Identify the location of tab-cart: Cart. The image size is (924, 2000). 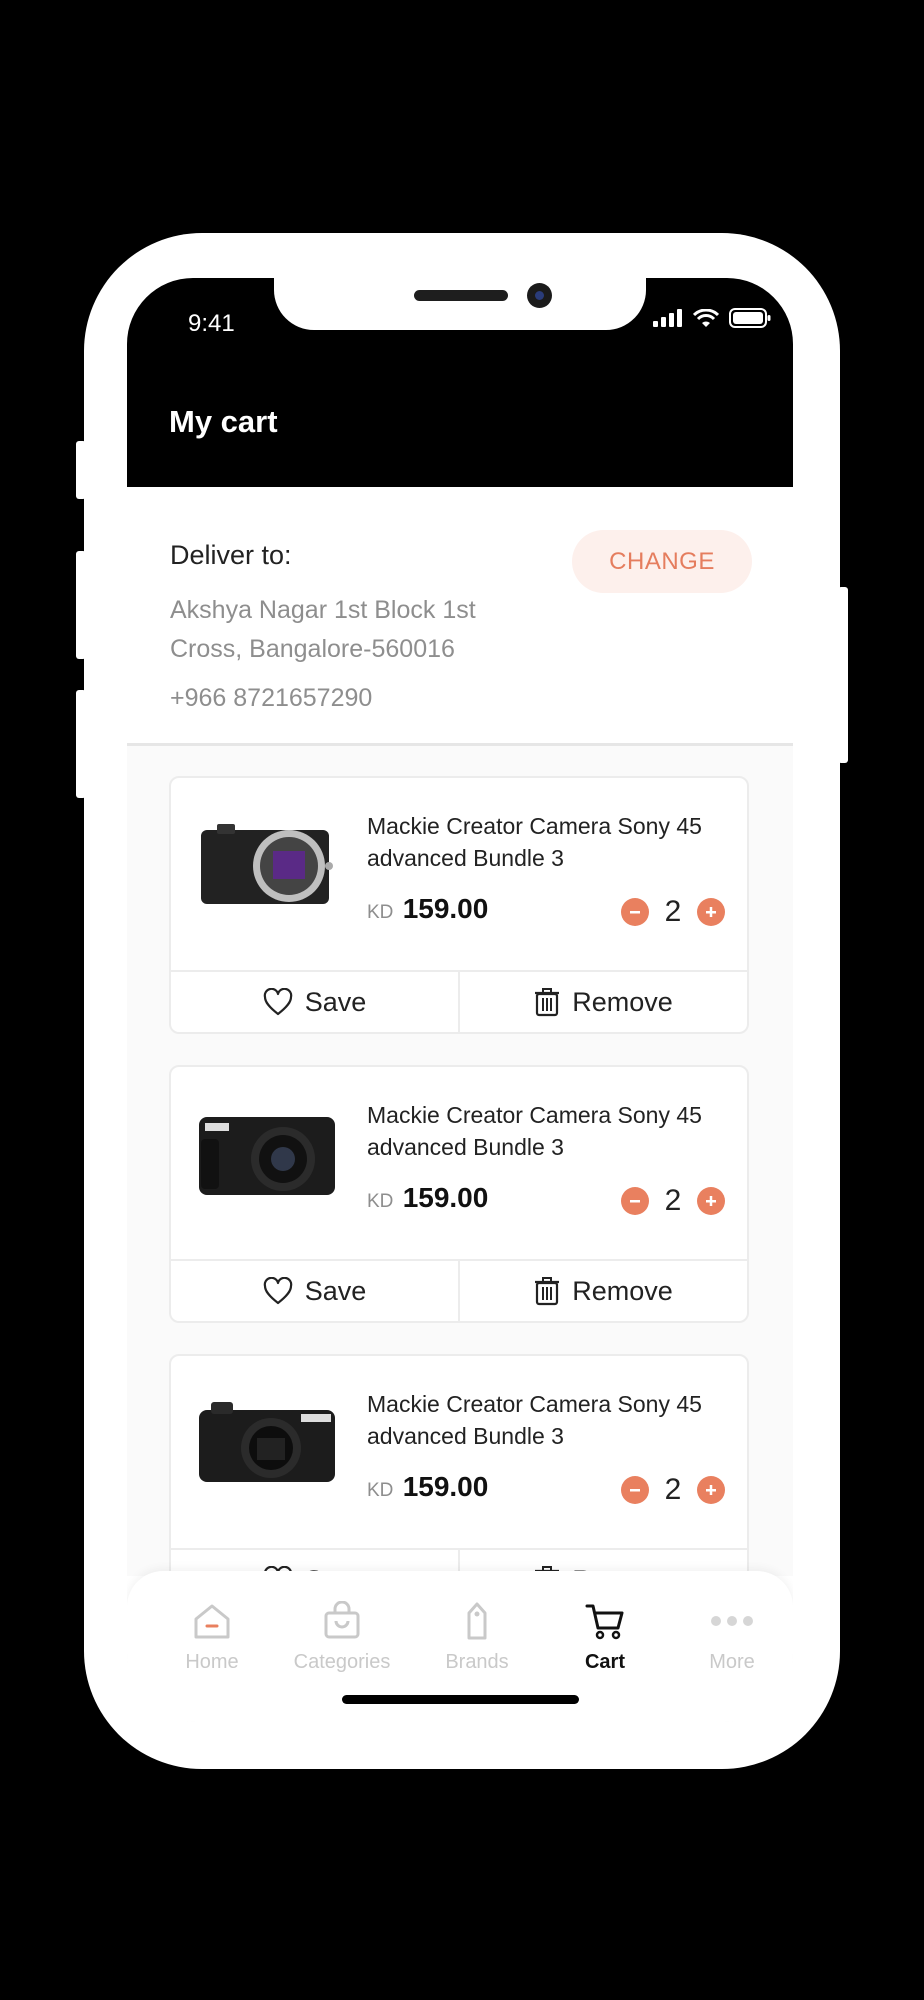
(605, 1637).